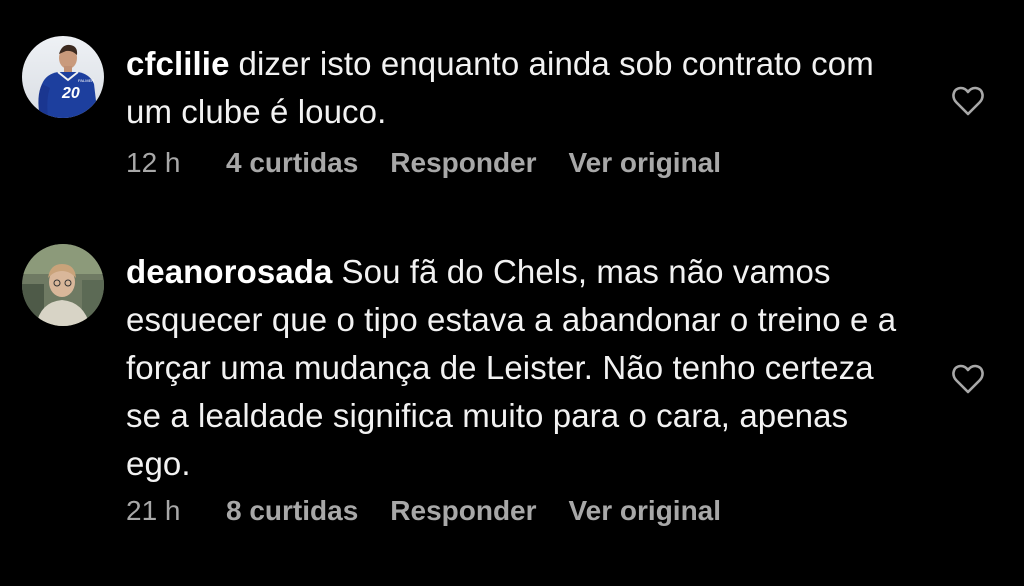  I want to click on avatar-image: 20 PALMER, so click(63, 77).